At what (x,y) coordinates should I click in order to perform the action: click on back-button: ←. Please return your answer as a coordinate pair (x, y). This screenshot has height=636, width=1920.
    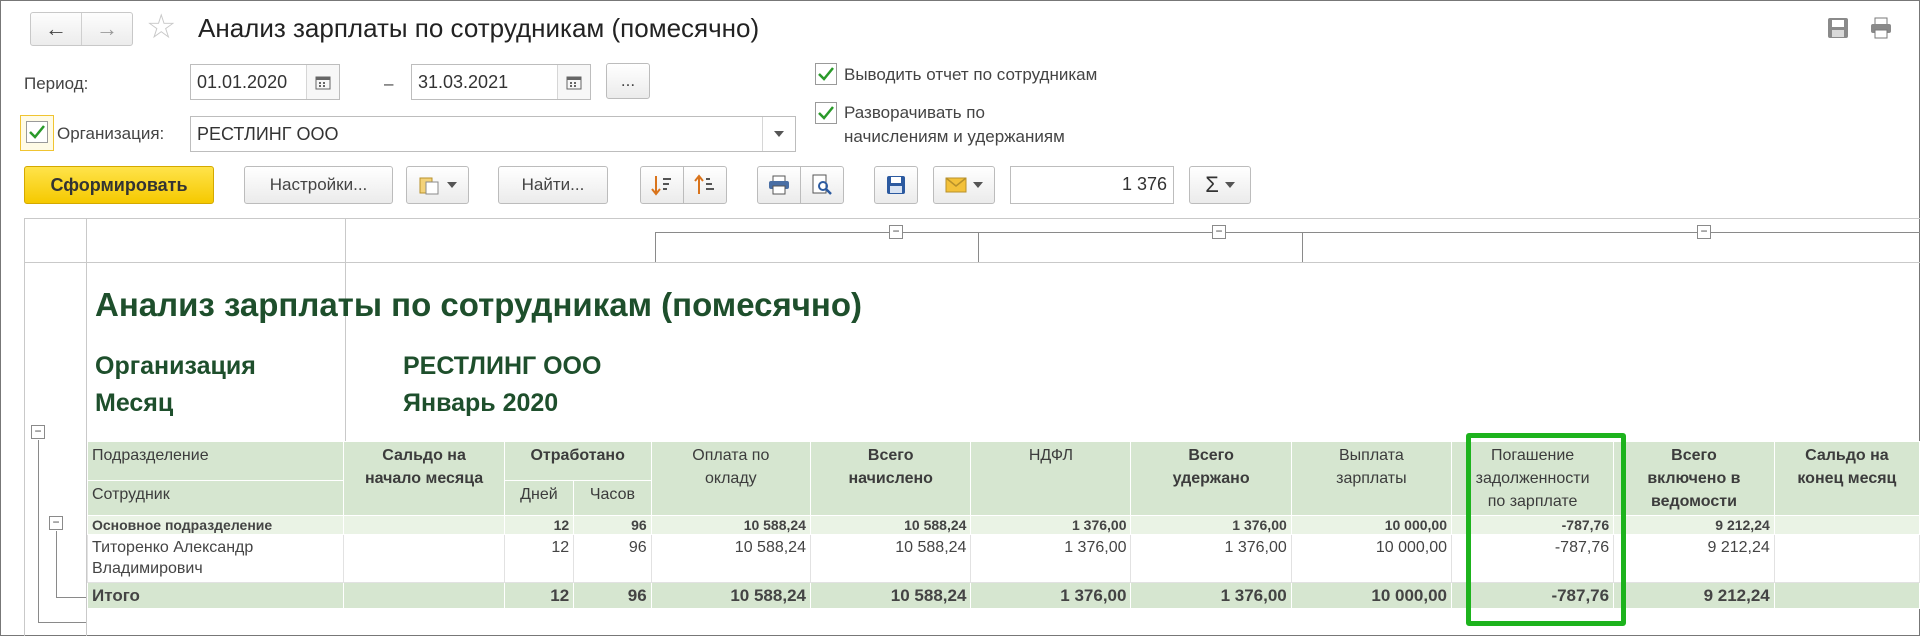
    Looking at the image, I should click on (56, 29).